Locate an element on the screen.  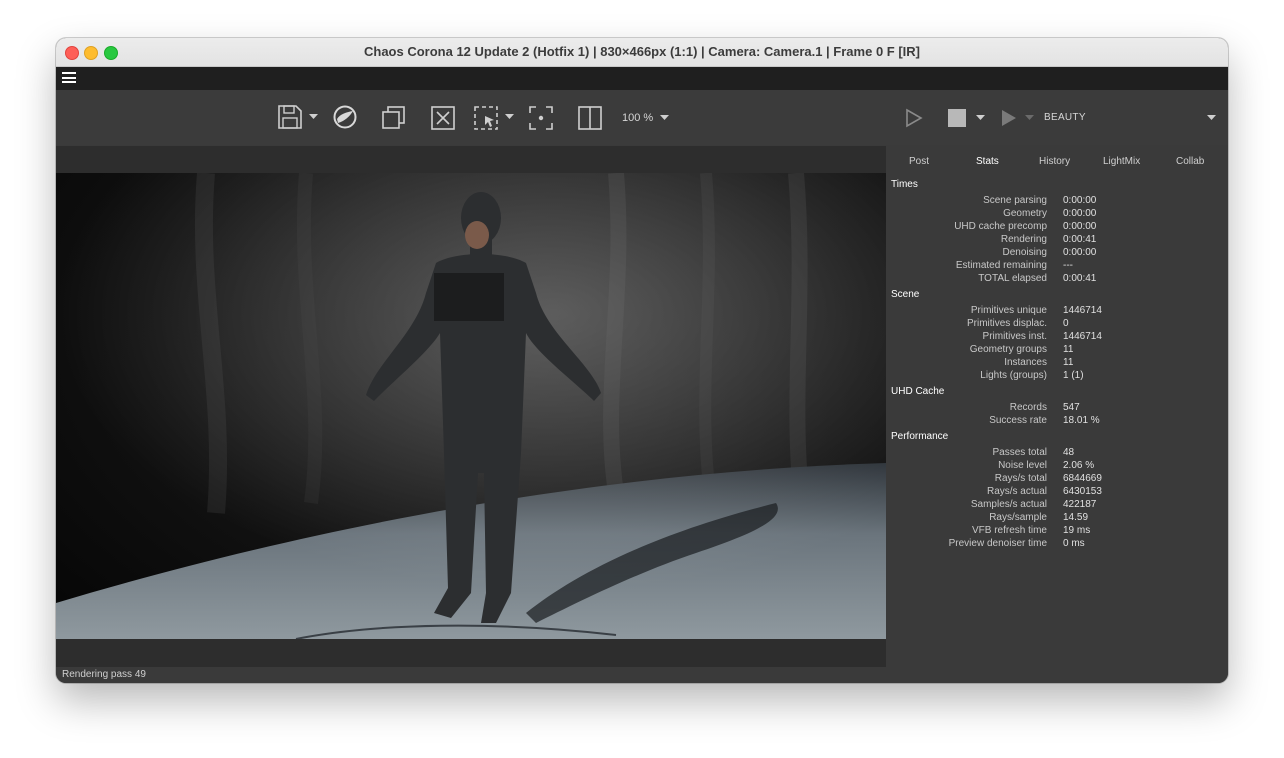
stat-row: Rays/s total 6844669 is located at coordinates (1057, 479).